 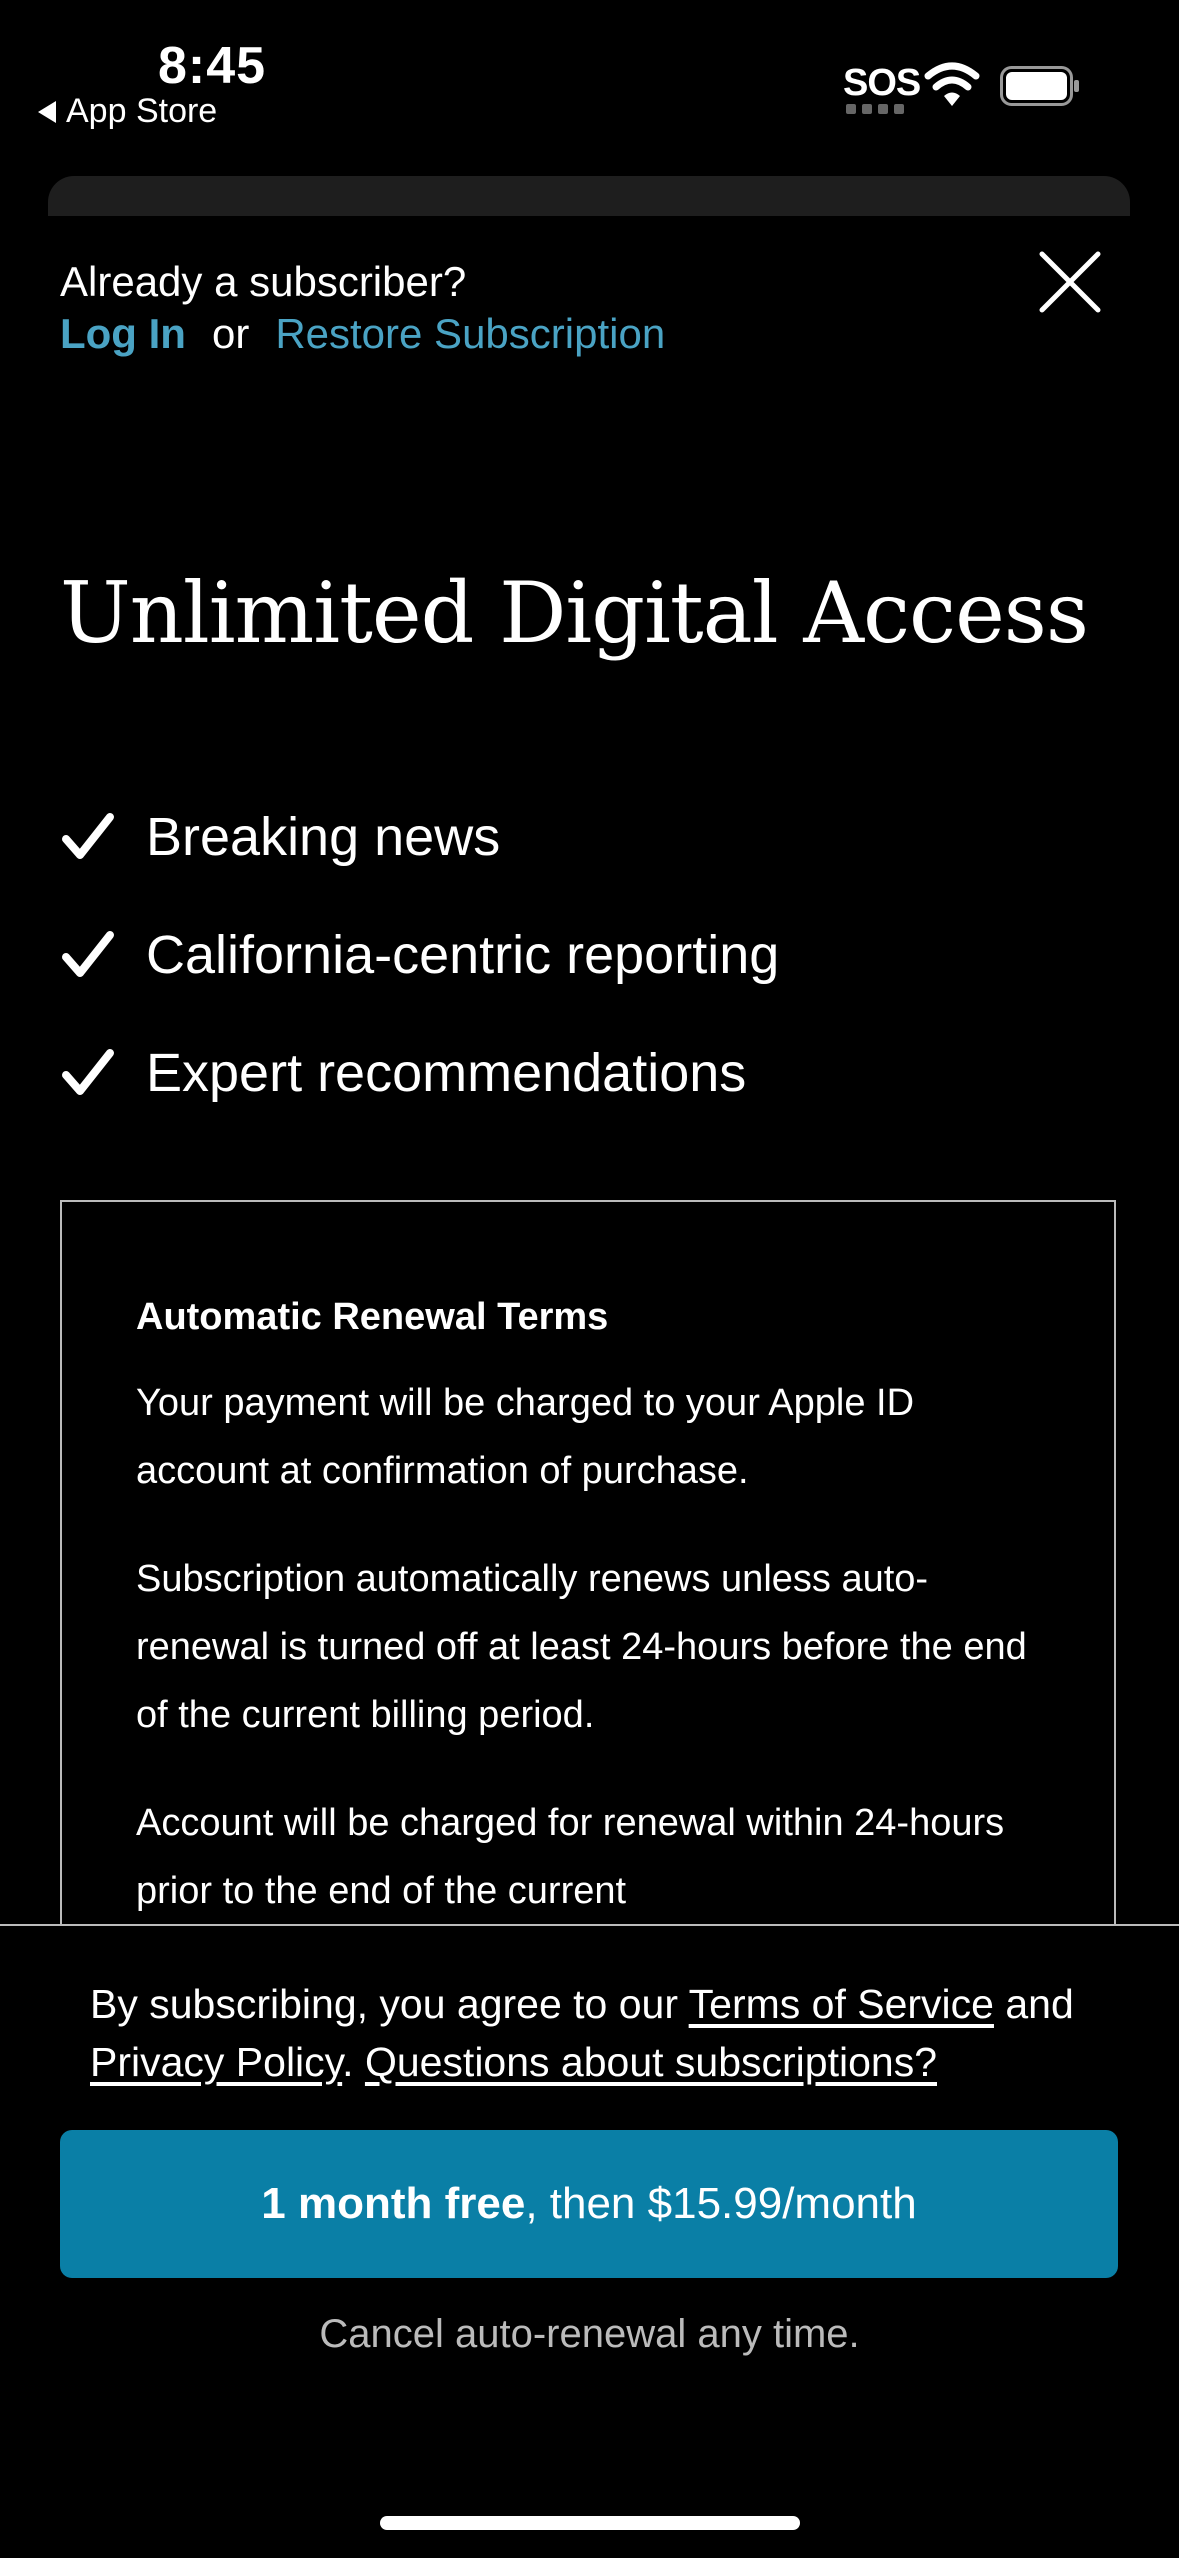 I want to click on cta-rest: , then $15.99/month, so click(x=721, y=2203).